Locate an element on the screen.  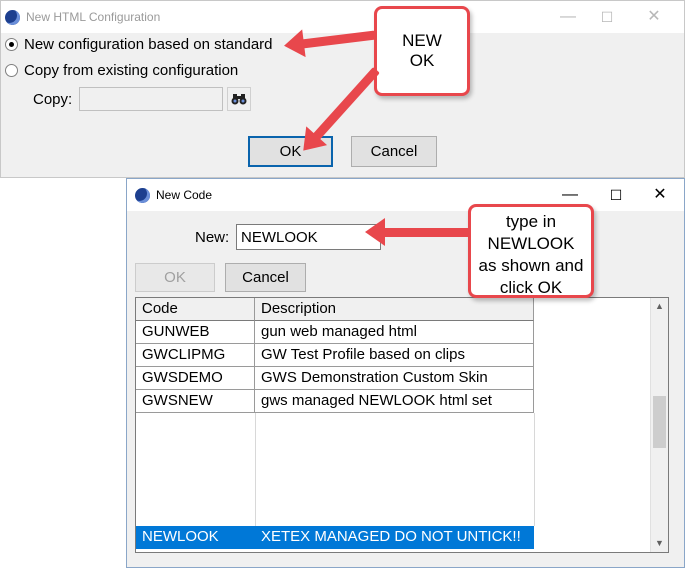
callout2-line3: as shown and is located at coordinates (531, 265).